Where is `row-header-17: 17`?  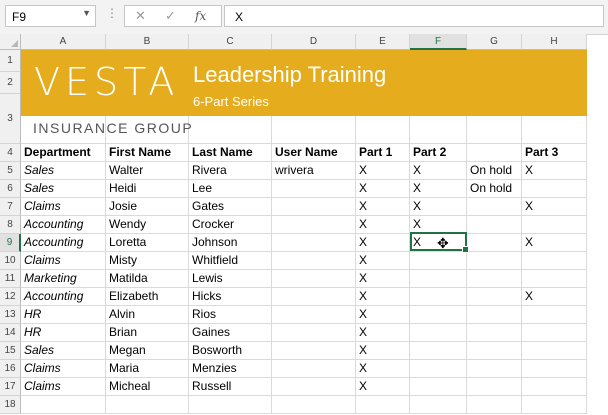
row-header-17: 17 is located at coordinates (10, 387).